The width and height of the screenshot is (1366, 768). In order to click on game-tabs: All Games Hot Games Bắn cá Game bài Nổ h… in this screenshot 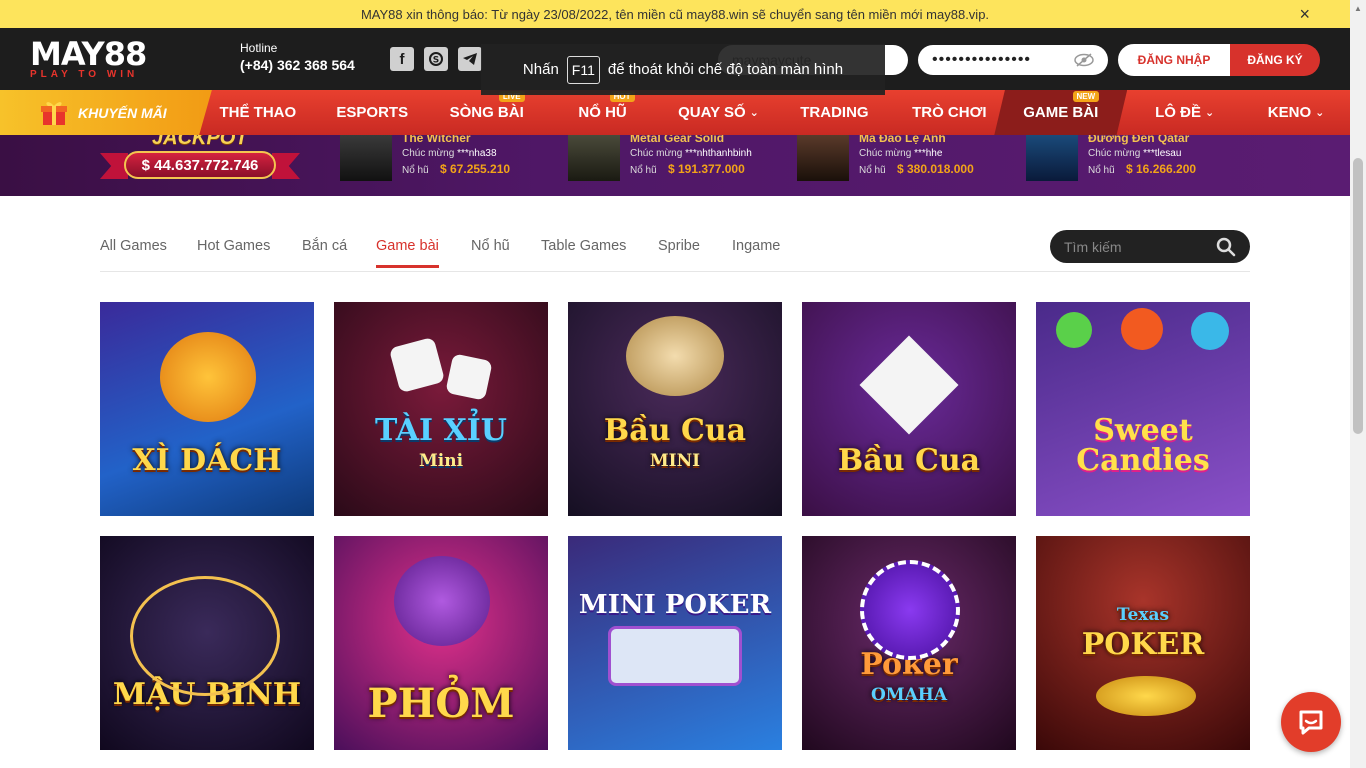, I will do `click(675, 249)`.